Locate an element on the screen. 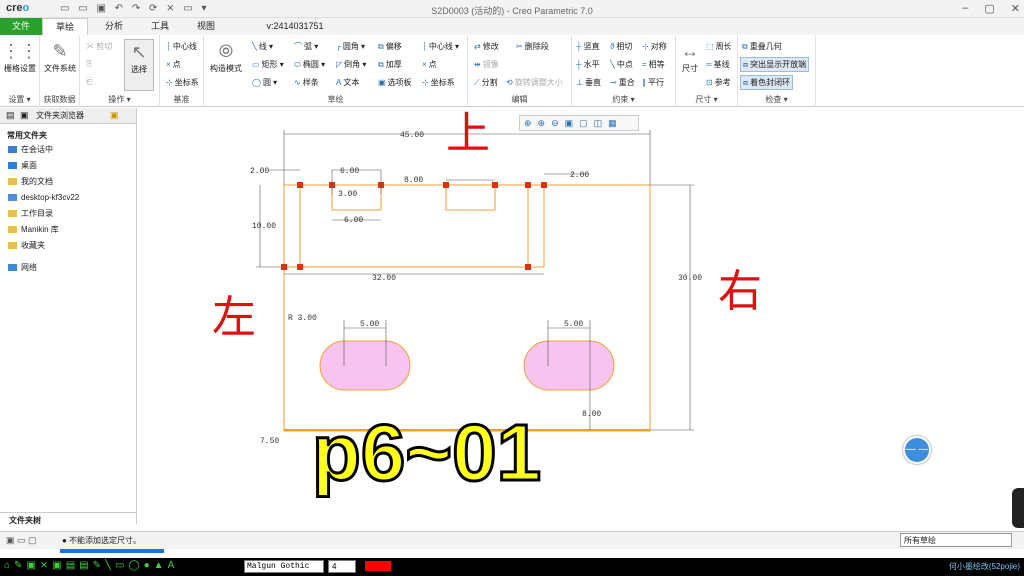 The height and width of the screenshot is (576, 1024). ellipse-button: ⬭ 椭圆 ▾ is located at coordinates (309, 64).